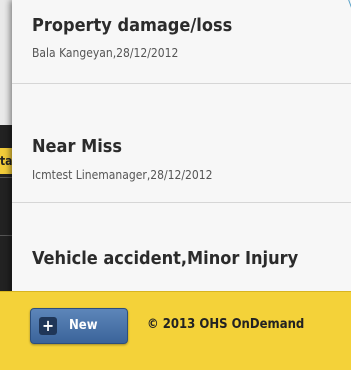  I want to click on copyright-text: © 2013 OHS OnDemand, so click(226, 324).